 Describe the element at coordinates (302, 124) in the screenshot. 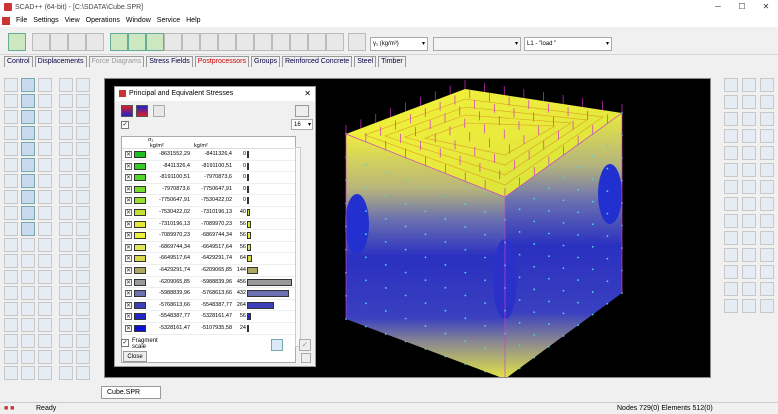

I see `intervals-count-select: 16 ▾` at that location.